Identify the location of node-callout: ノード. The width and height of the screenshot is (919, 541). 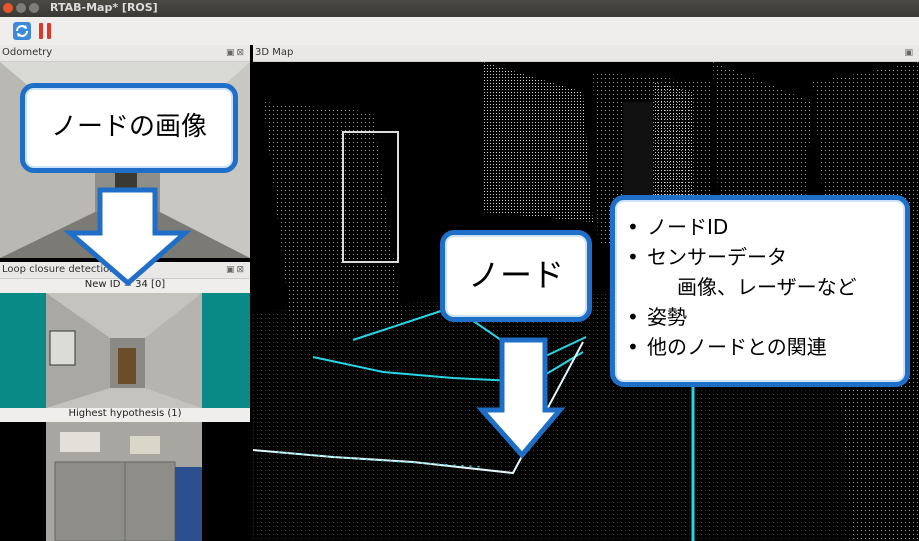
(516, 276).